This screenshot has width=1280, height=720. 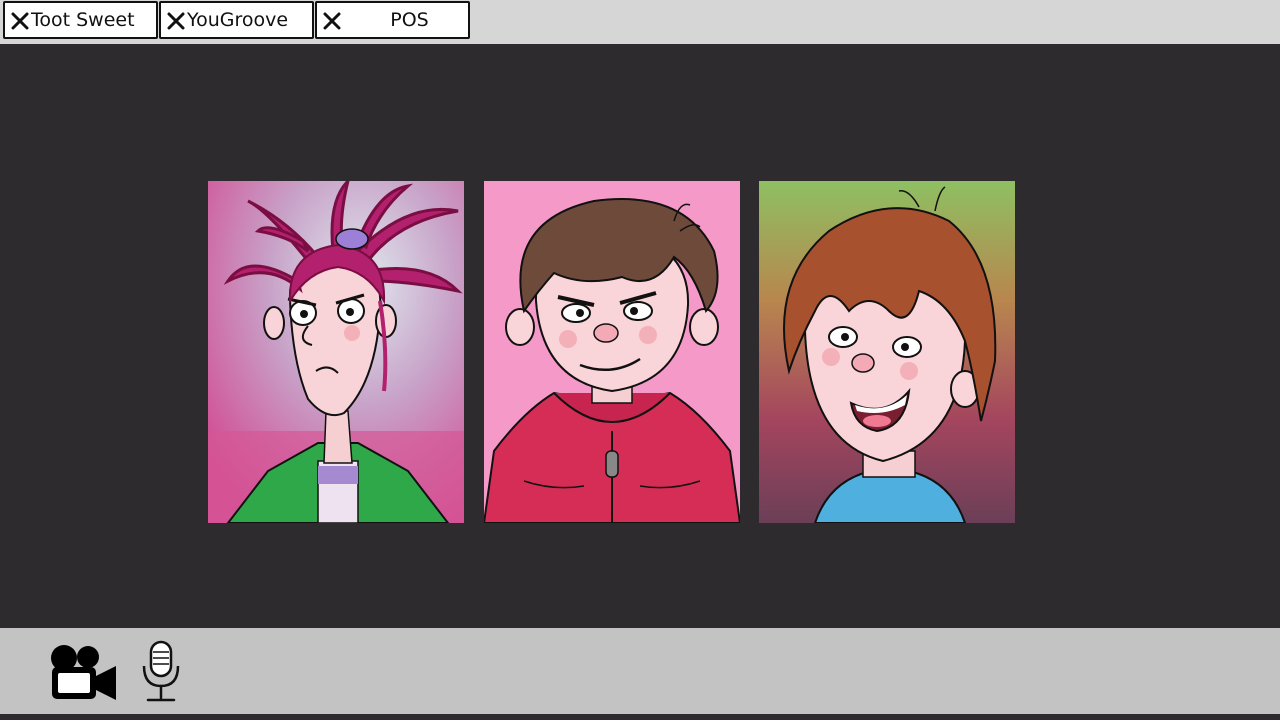 What do you see at coordinates (161, 672) in the screenshot?
I see `microphone-icon` at bounding box center [161, 672].